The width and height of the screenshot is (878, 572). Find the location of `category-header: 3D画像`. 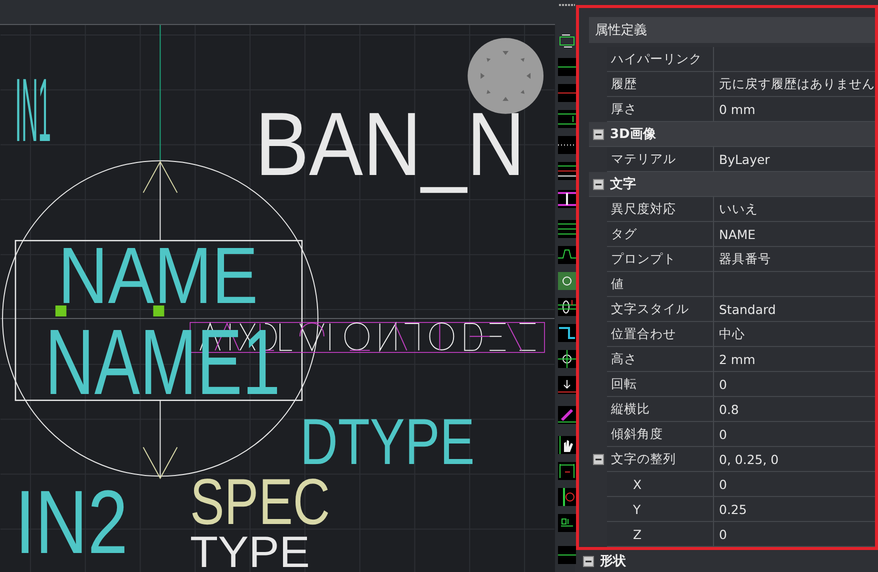

category-header: 3D画像 is located at coordinates (732, 134).